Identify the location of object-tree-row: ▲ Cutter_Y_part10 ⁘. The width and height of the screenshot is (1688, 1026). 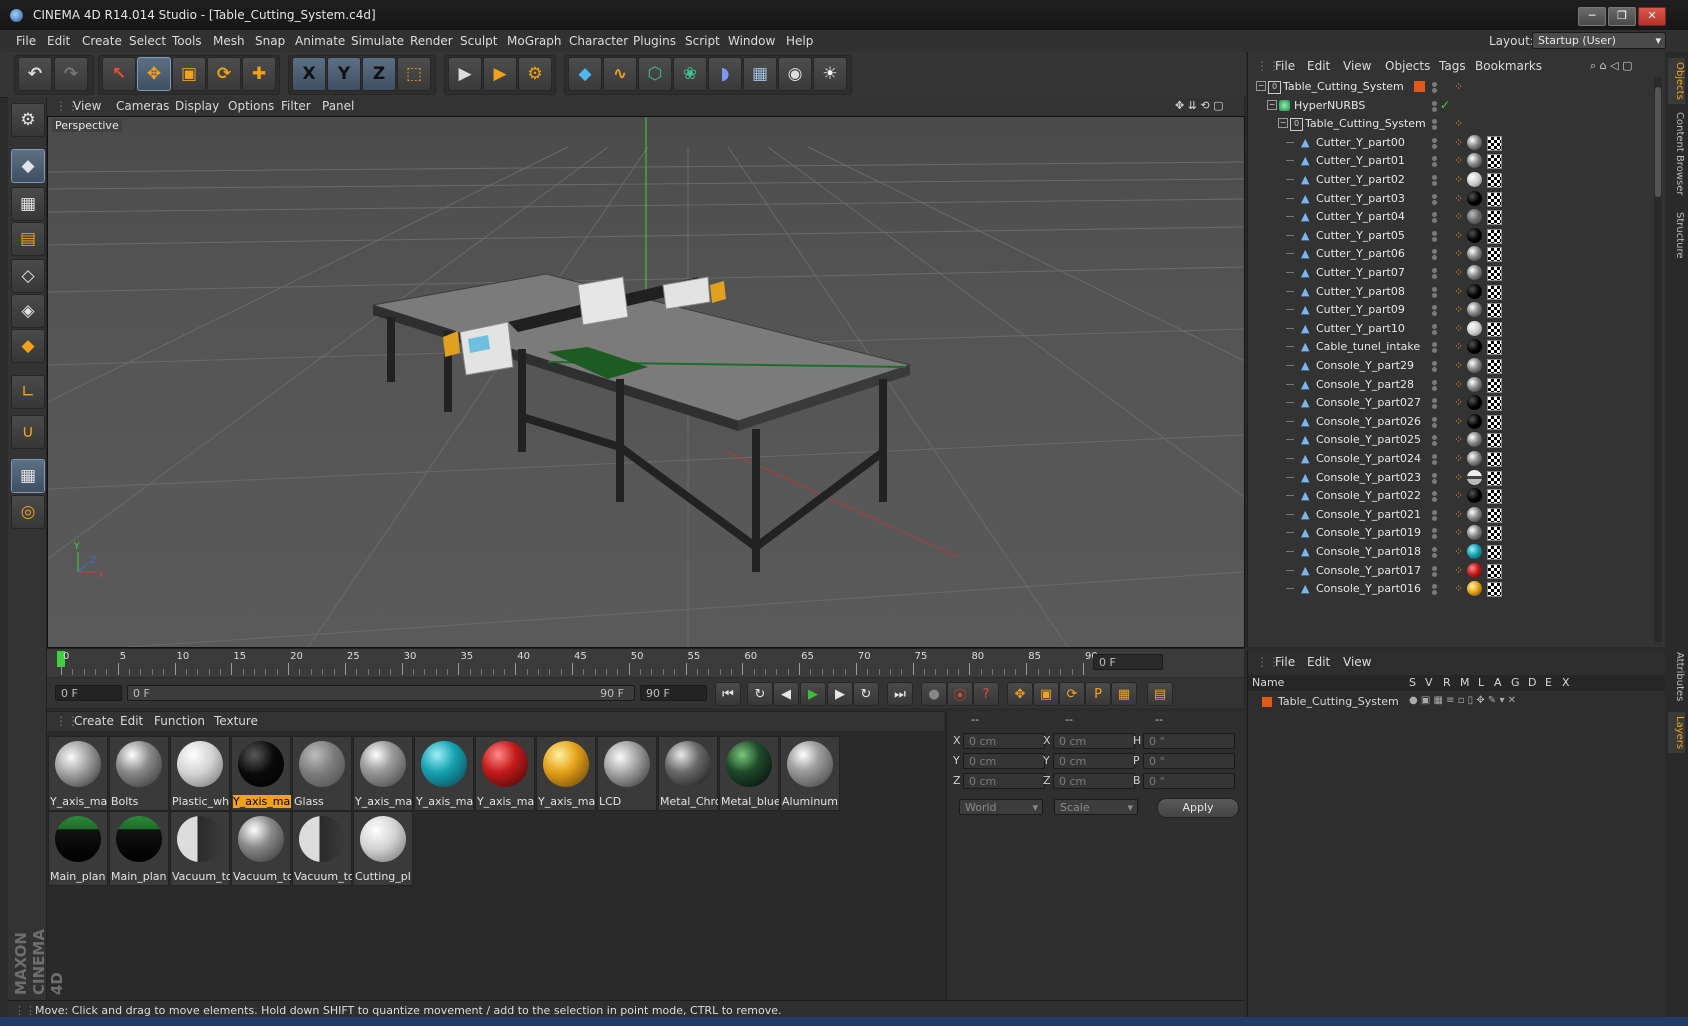
(1448, 329).